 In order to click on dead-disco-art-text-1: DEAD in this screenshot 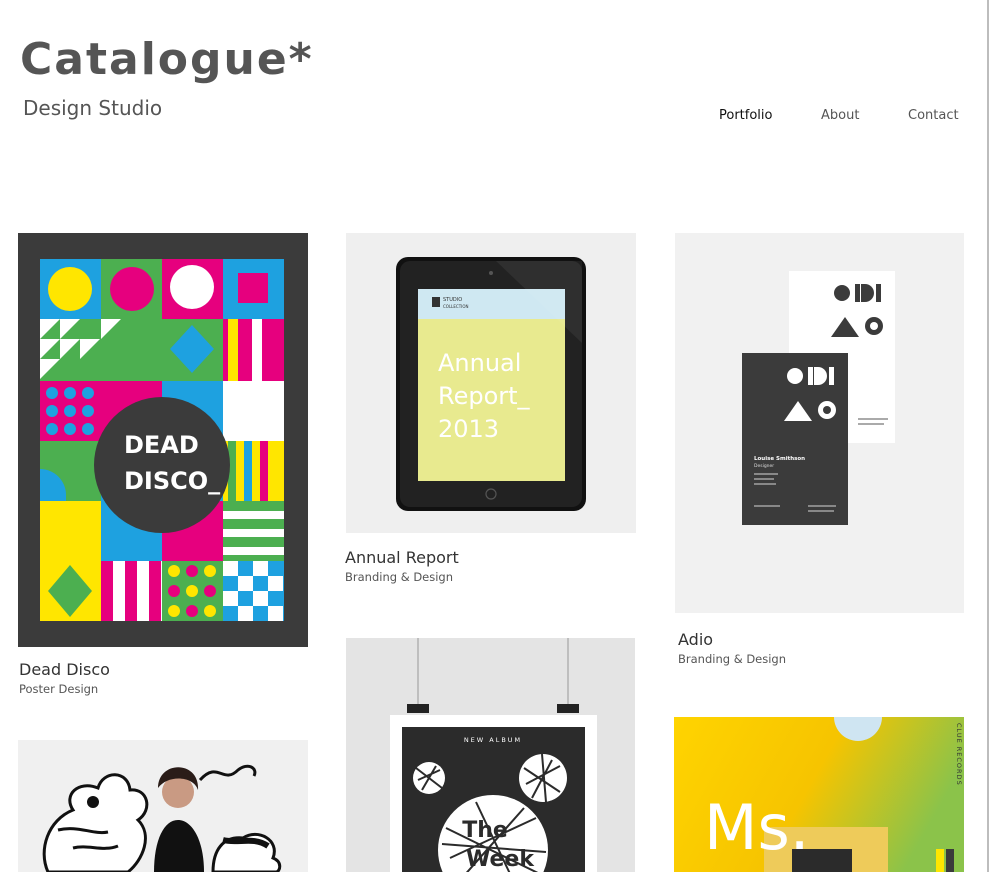, I will do `click(161, 445)`.